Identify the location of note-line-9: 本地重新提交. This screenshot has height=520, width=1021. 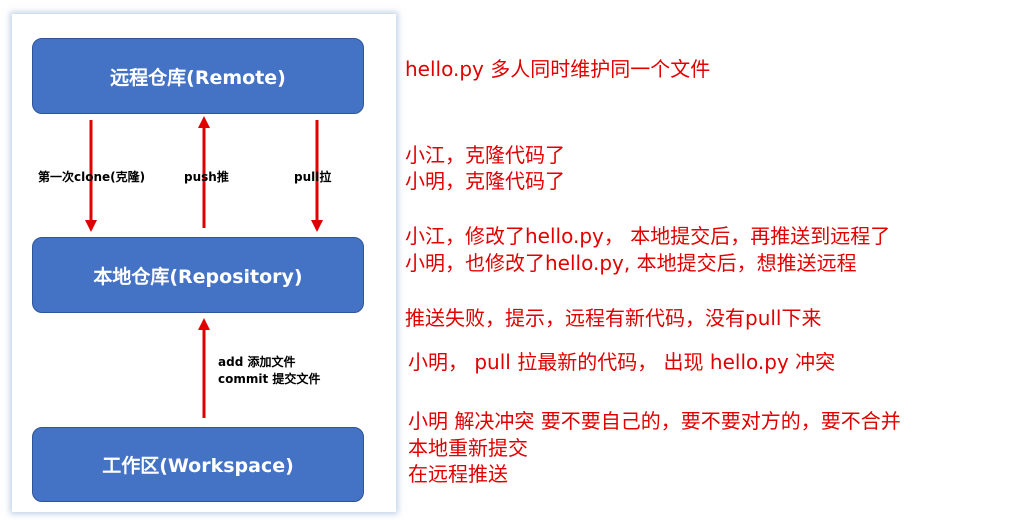
(468, 448).